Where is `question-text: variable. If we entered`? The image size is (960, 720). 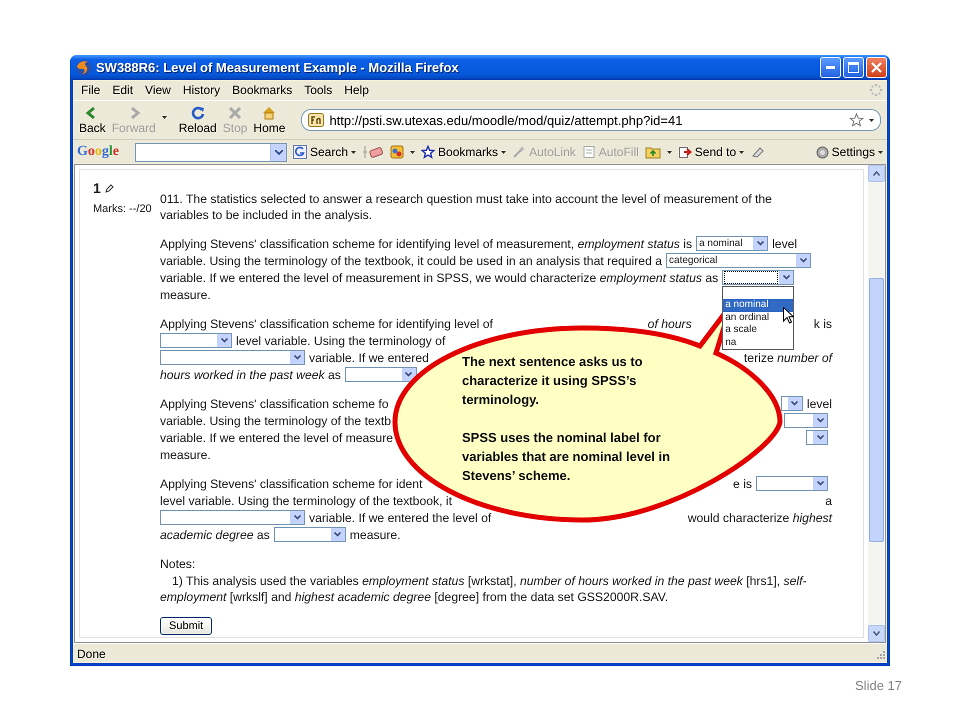
question-text: variable. If we entered is located at coordinates (369, 357).